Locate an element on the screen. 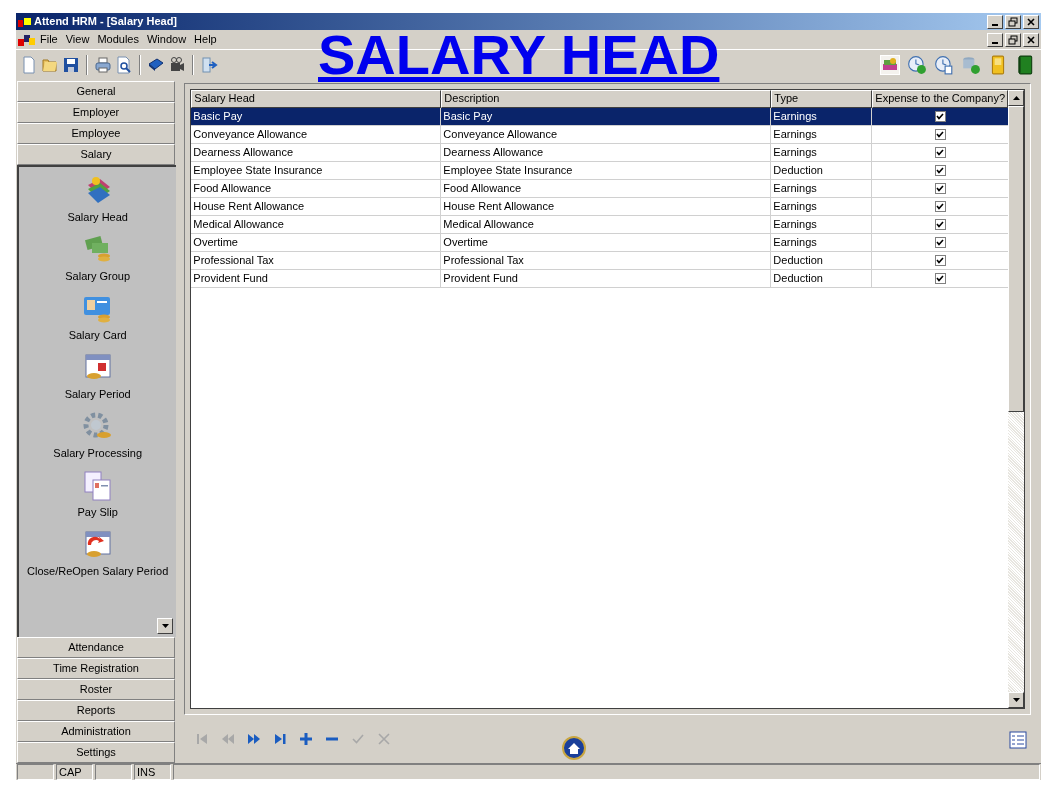  sidebar-section-button: General is located at coordinates (96, 91).